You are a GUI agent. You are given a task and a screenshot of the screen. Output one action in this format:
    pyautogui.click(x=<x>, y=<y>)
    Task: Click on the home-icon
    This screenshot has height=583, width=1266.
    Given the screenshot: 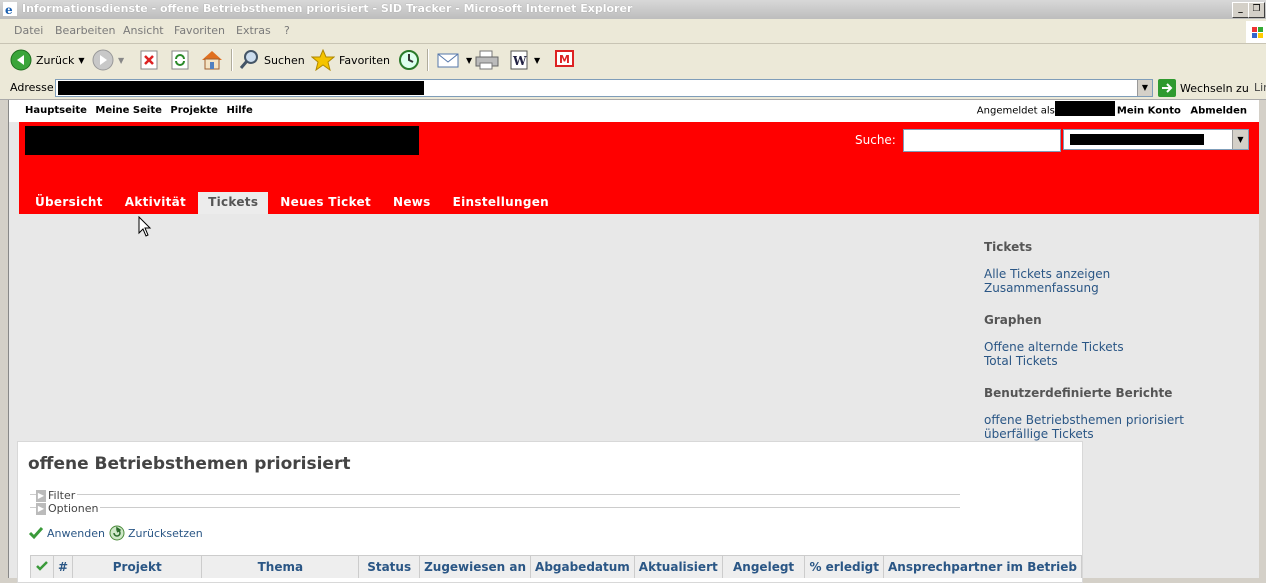 What is the action you would take?
    pyautogui.click(x=212, y=60)
    